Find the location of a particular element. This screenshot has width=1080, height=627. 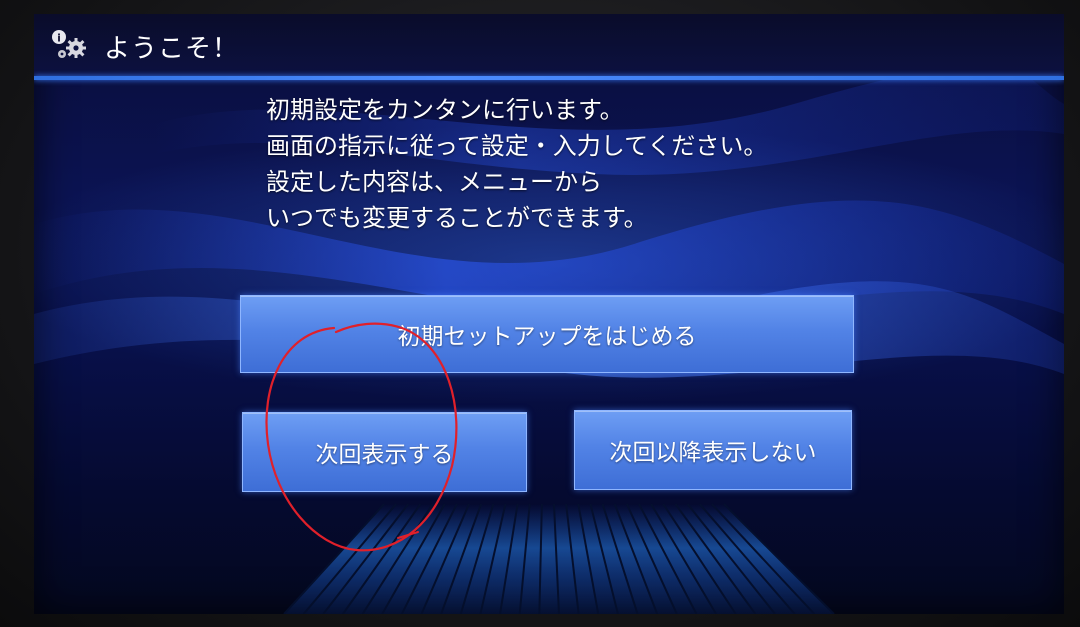

gears-info-icon: i is located at coordinates (69, 44).